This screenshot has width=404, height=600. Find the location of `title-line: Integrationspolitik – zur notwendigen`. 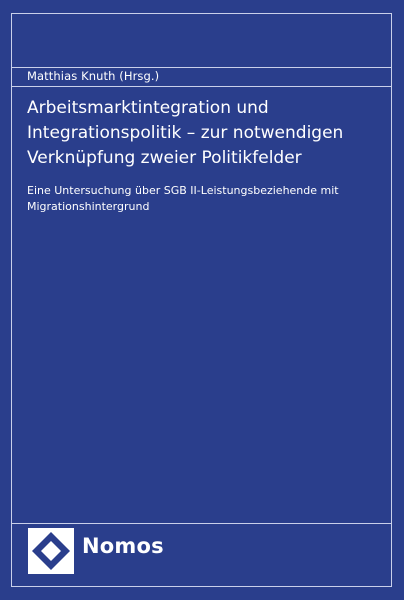

title-line: Integrationspolitik – zur notwendigen is located at coordinates (185, 133).